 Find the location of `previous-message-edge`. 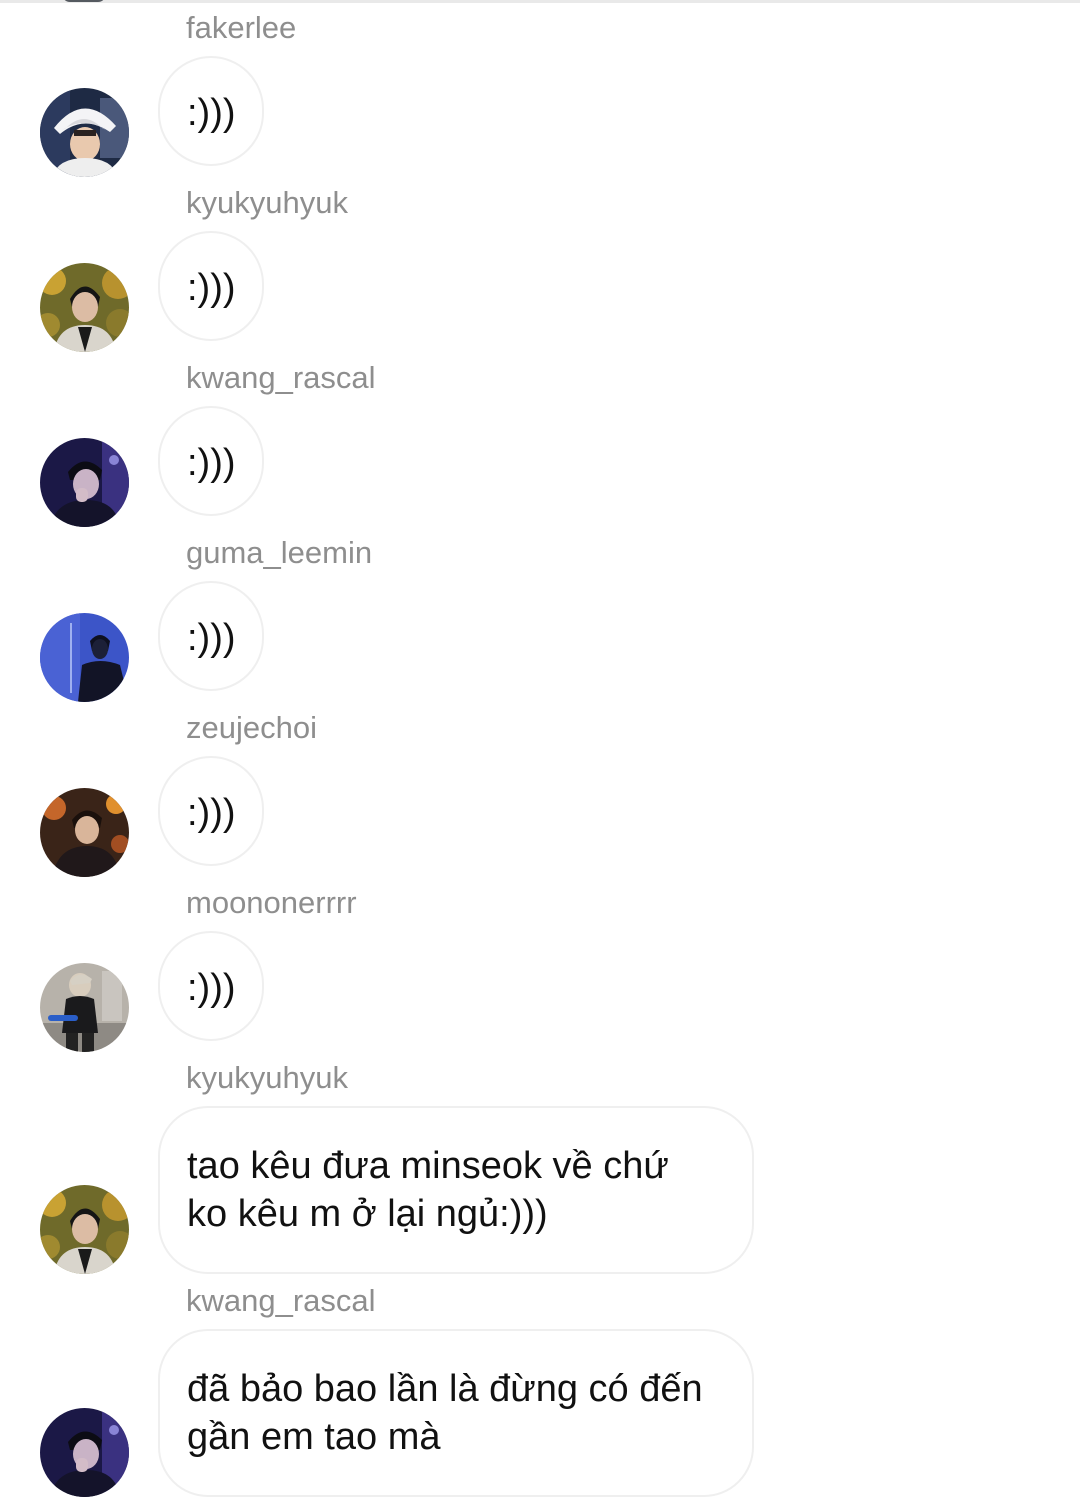

previous-message-edge is located at coordinates (540, 1).